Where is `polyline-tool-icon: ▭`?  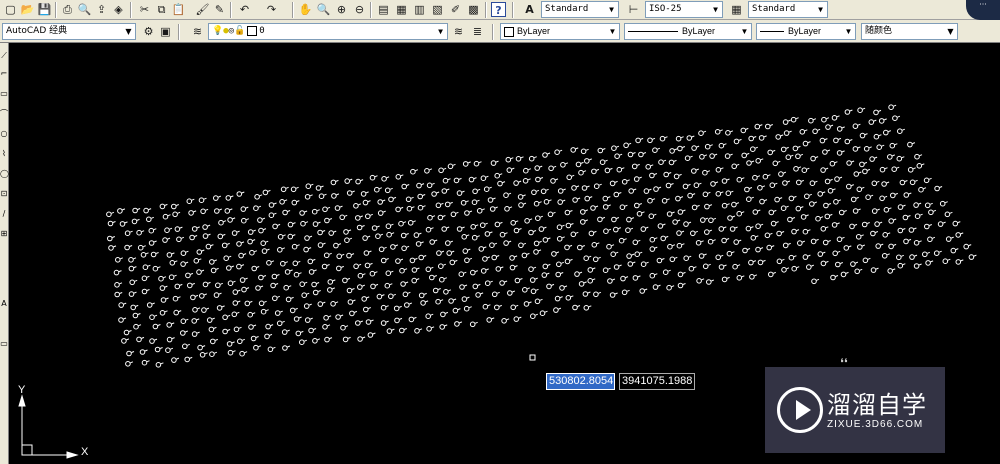 polyline-tool-icon: ▭ is located at coordinates (4, 94).